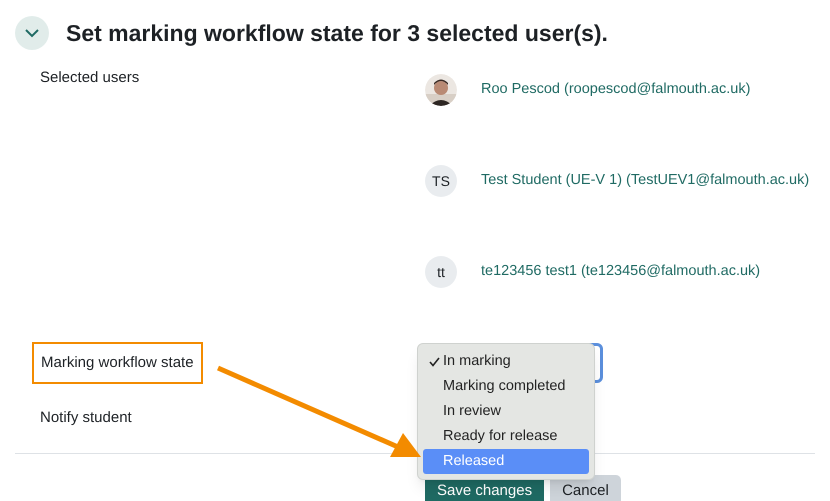 The width and height of the screenshot is (830, 501). What do you see at coordinates (90, 77) in the screenshot?
I see `field-label: Selected users` at bounding box center [90, 77].